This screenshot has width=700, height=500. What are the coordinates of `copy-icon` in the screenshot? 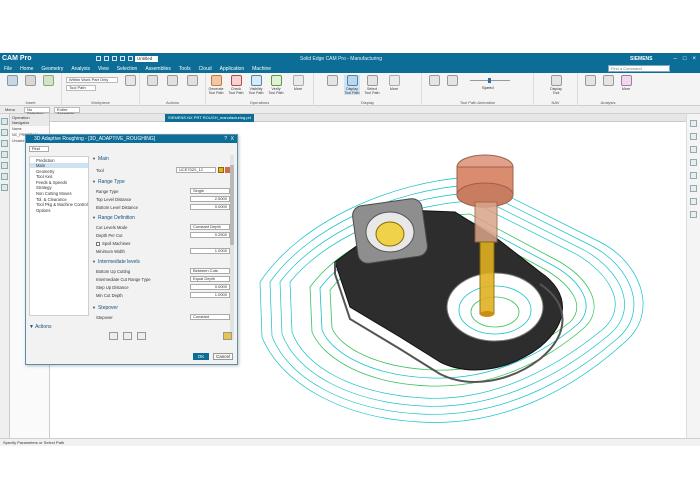 It's located at (130, 58).